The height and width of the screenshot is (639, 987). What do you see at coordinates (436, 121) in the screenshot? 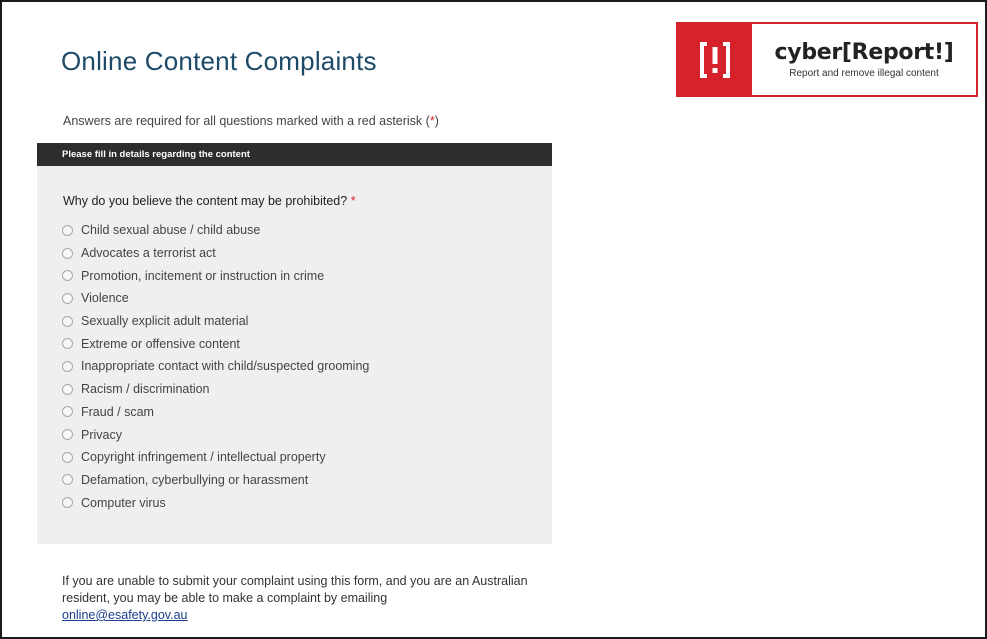
I see `required-note-close: )` at bounding box center [436, 121].